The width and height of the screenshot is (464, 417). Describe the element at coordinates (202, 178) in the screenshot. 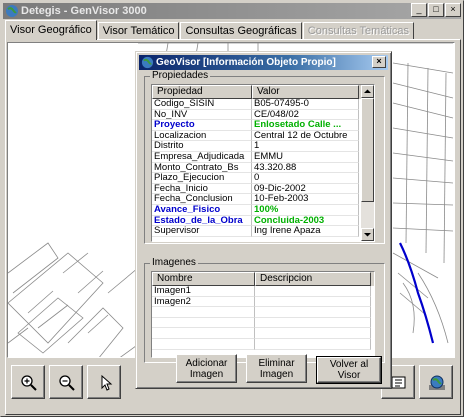

I see `property-name: Plazo_Ejecucion` at that location.